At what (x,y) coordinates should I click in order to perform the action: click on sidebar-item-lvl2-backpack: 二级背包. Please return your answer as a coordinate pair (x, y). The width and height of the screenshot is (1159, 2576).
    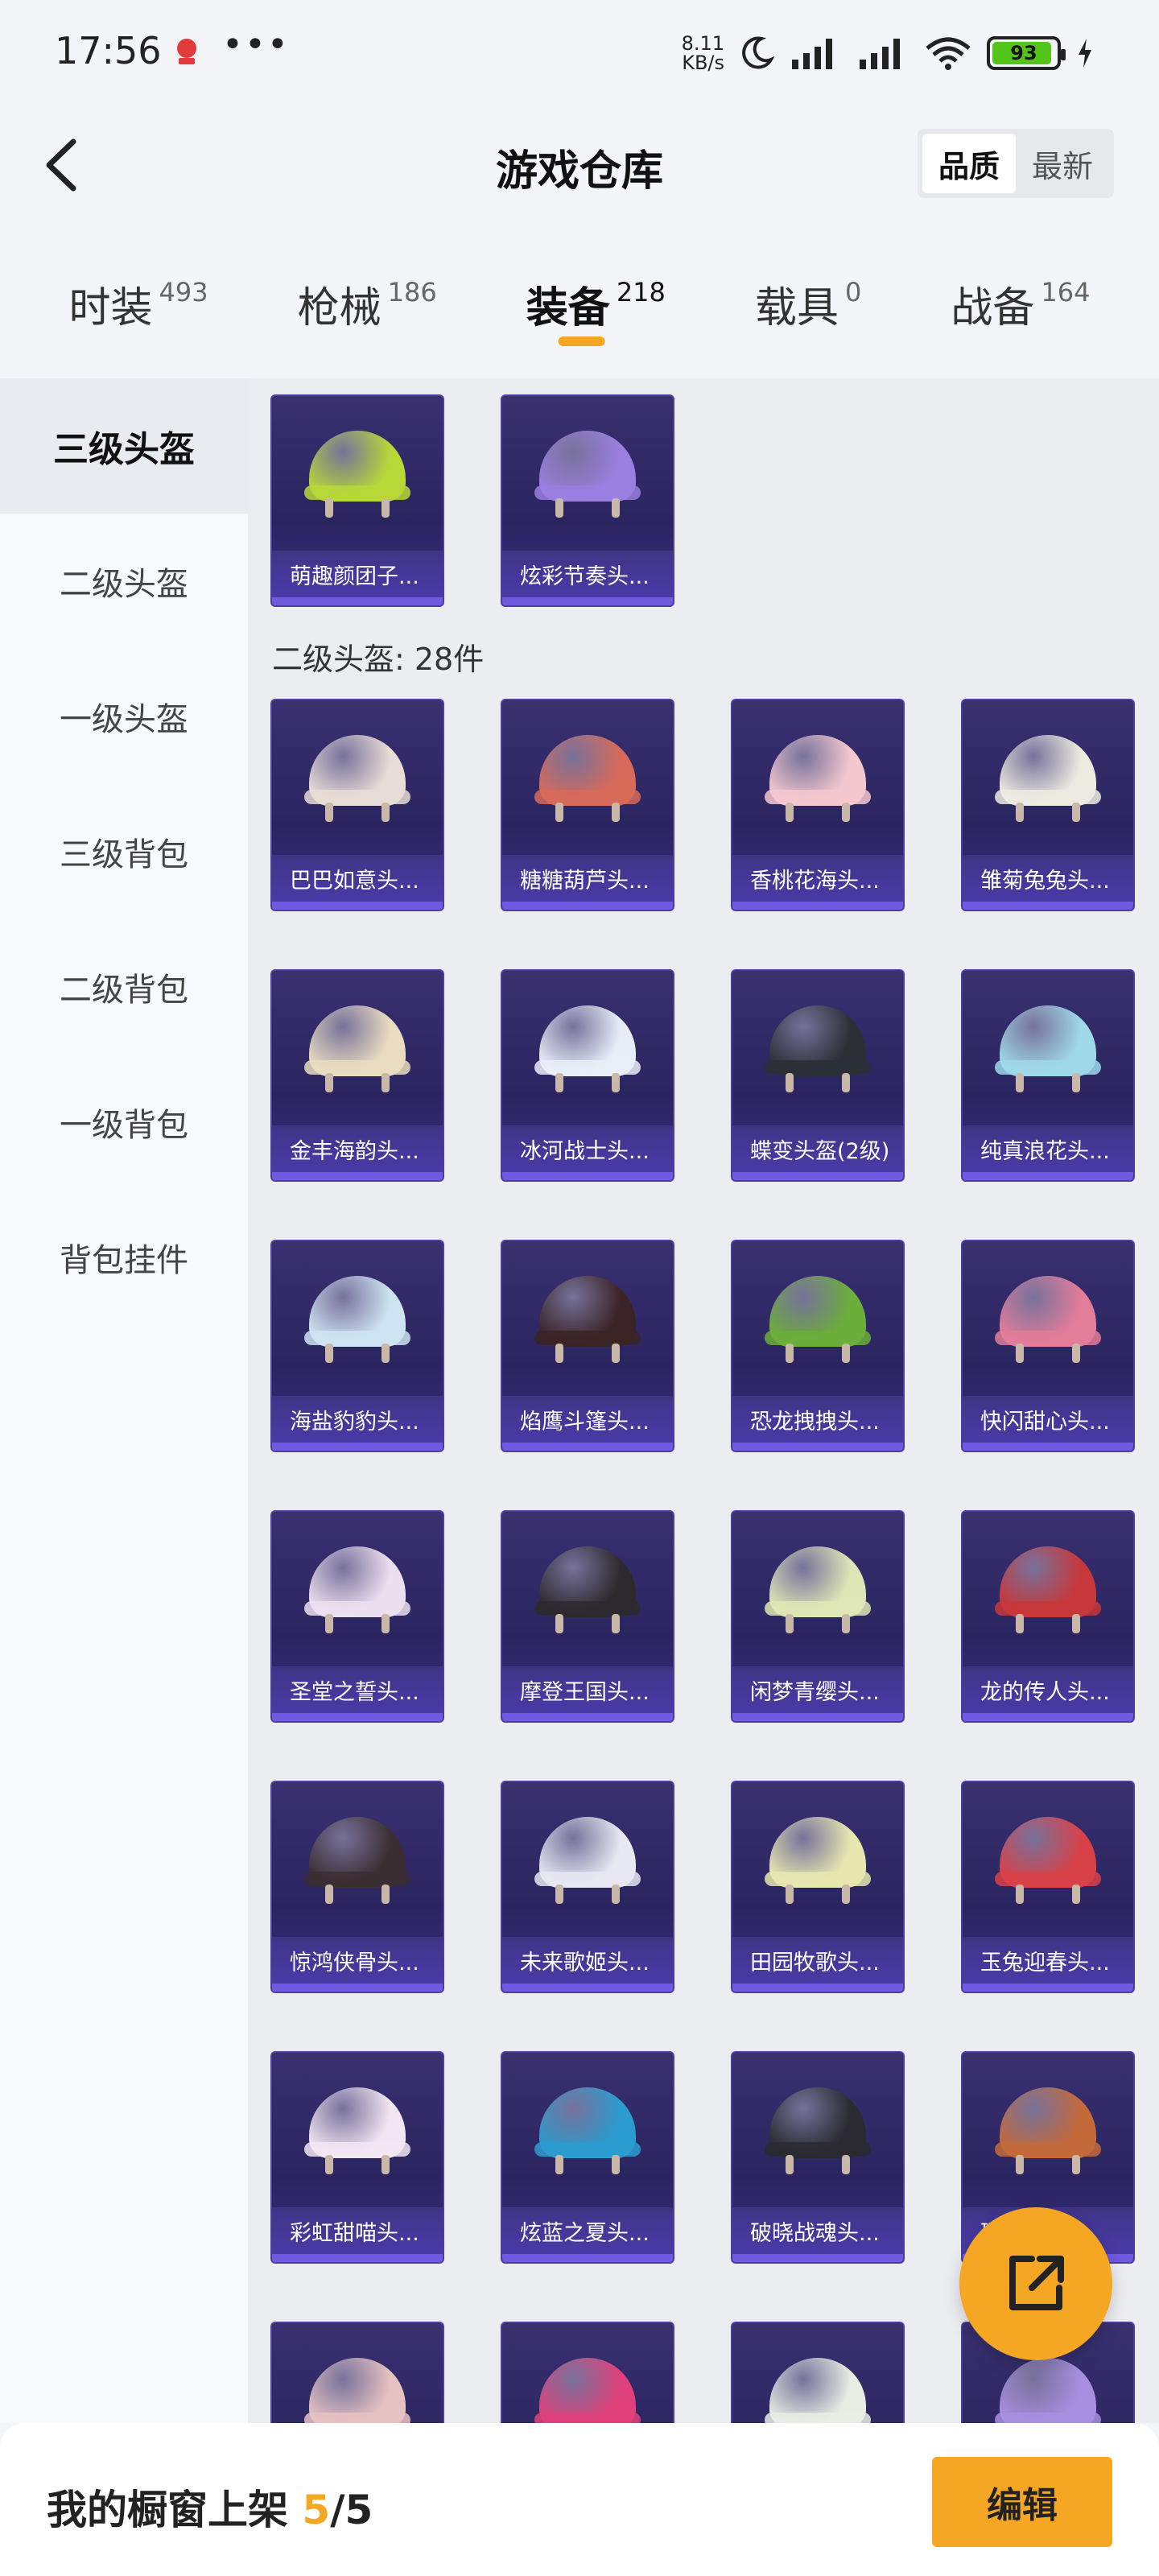
    Looking at the image, I should click on (124, 987).